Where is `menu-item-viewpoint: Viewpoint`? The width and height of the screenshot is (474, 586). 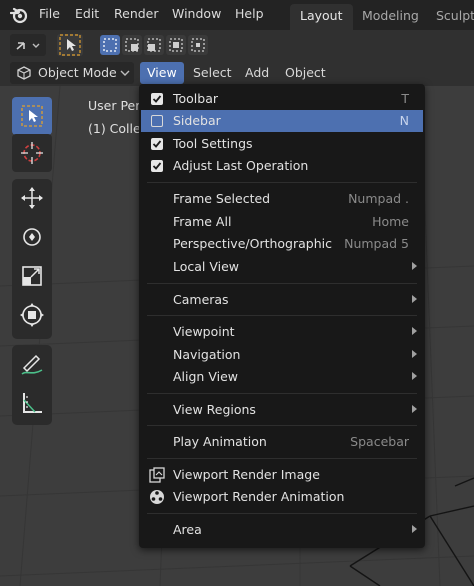 menu-item-viewpoint: Viewpoint is located at coordinates (282, 332).